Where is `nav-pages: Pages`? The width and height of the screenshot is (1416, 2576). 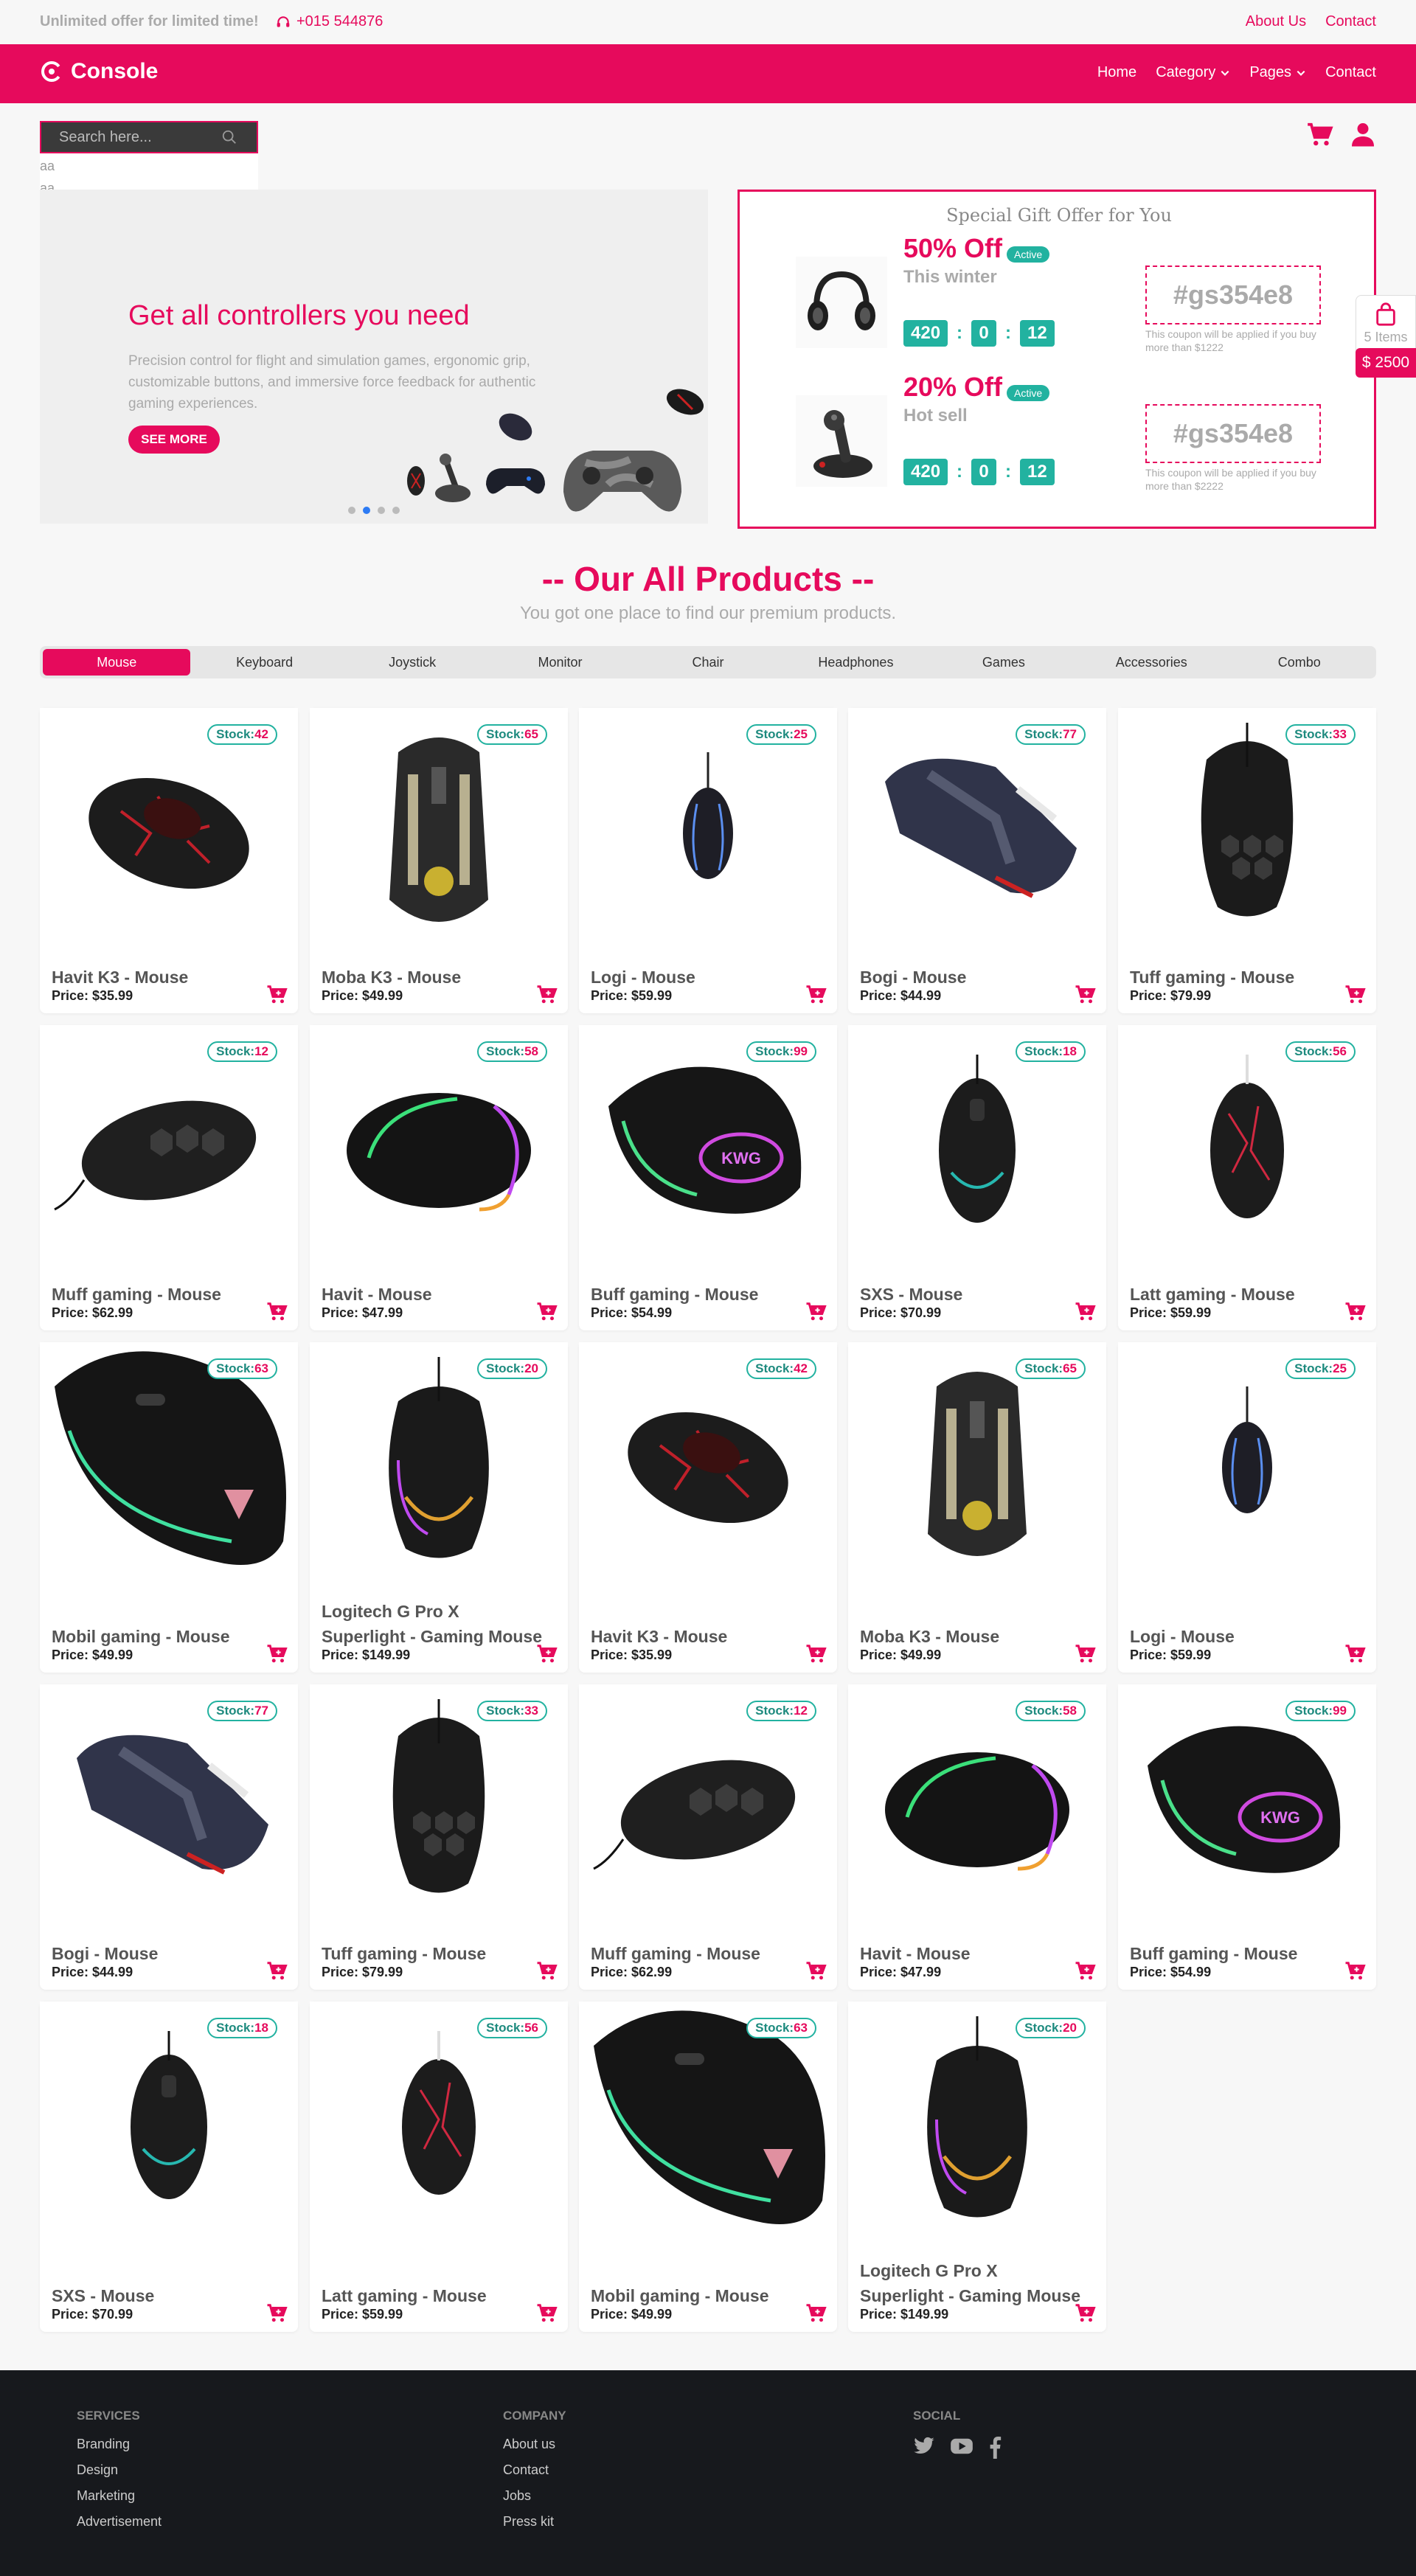
nav-pages: Pages is located at coordinates (1277, 72).